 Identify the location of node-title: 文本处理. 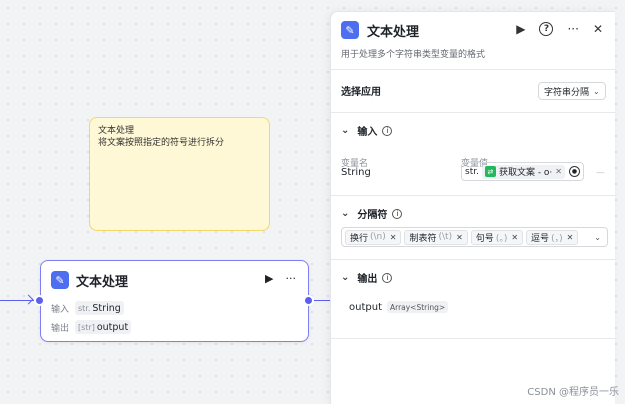
(102, 282).